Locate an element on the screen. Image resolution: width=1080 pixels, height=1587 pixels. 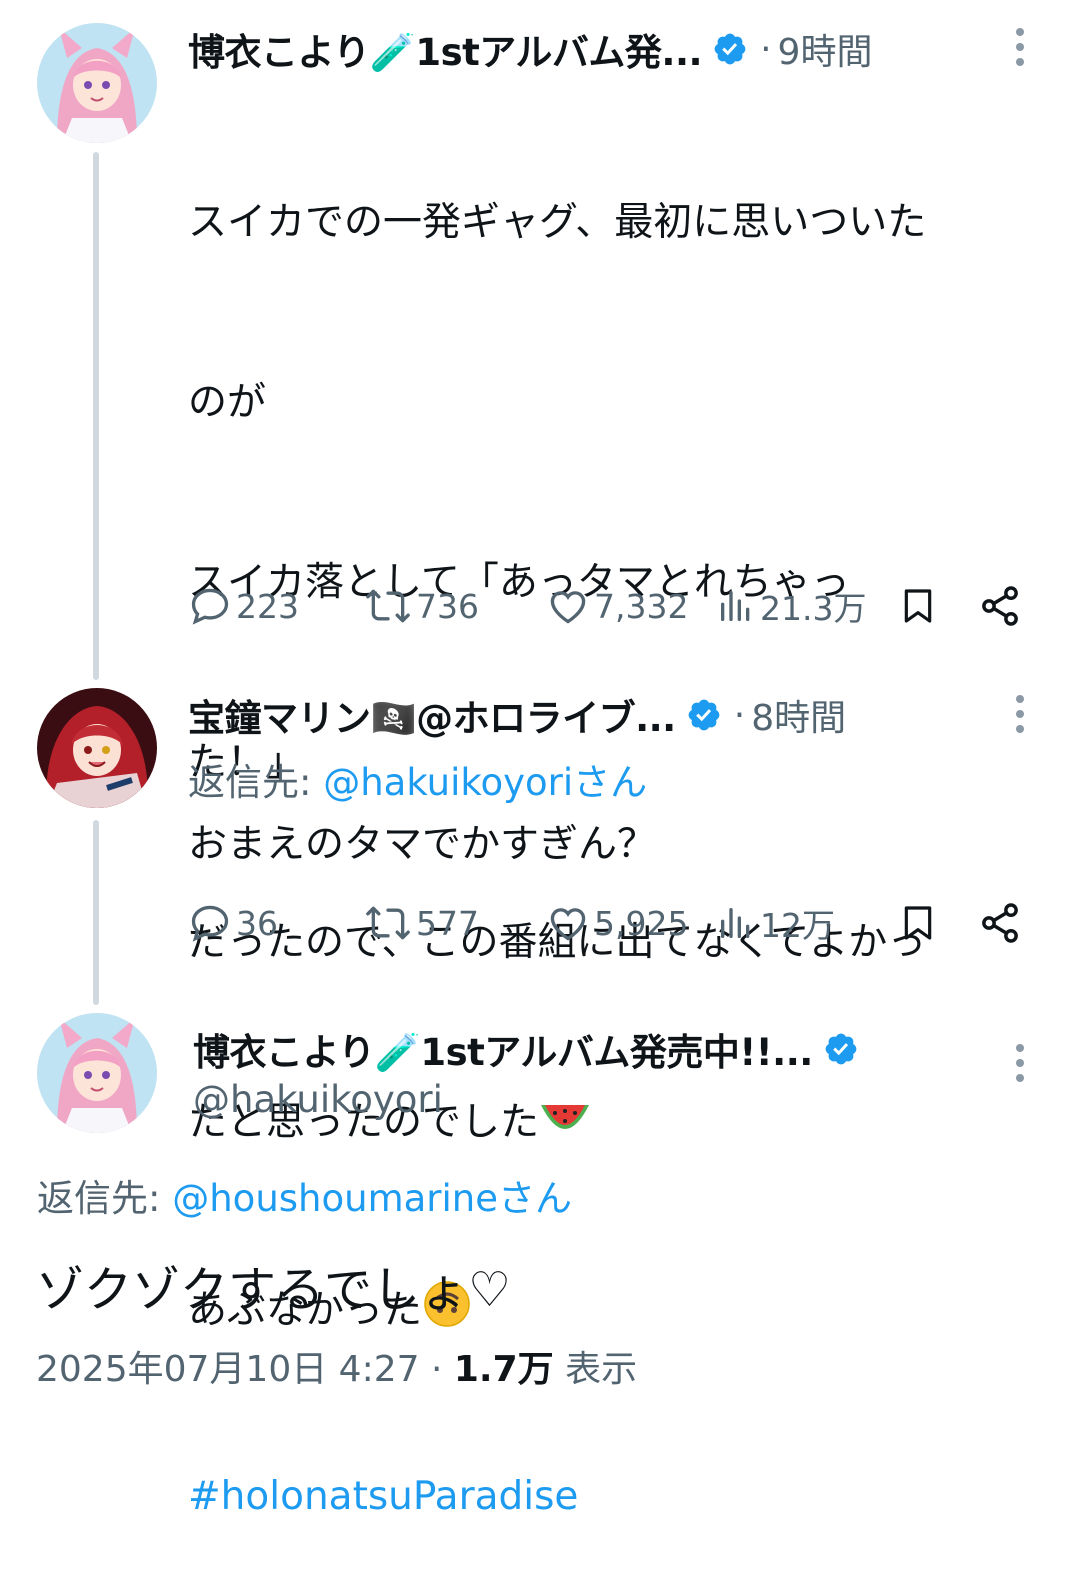
retweet-button: 577 is located at coordinates (421, 923).